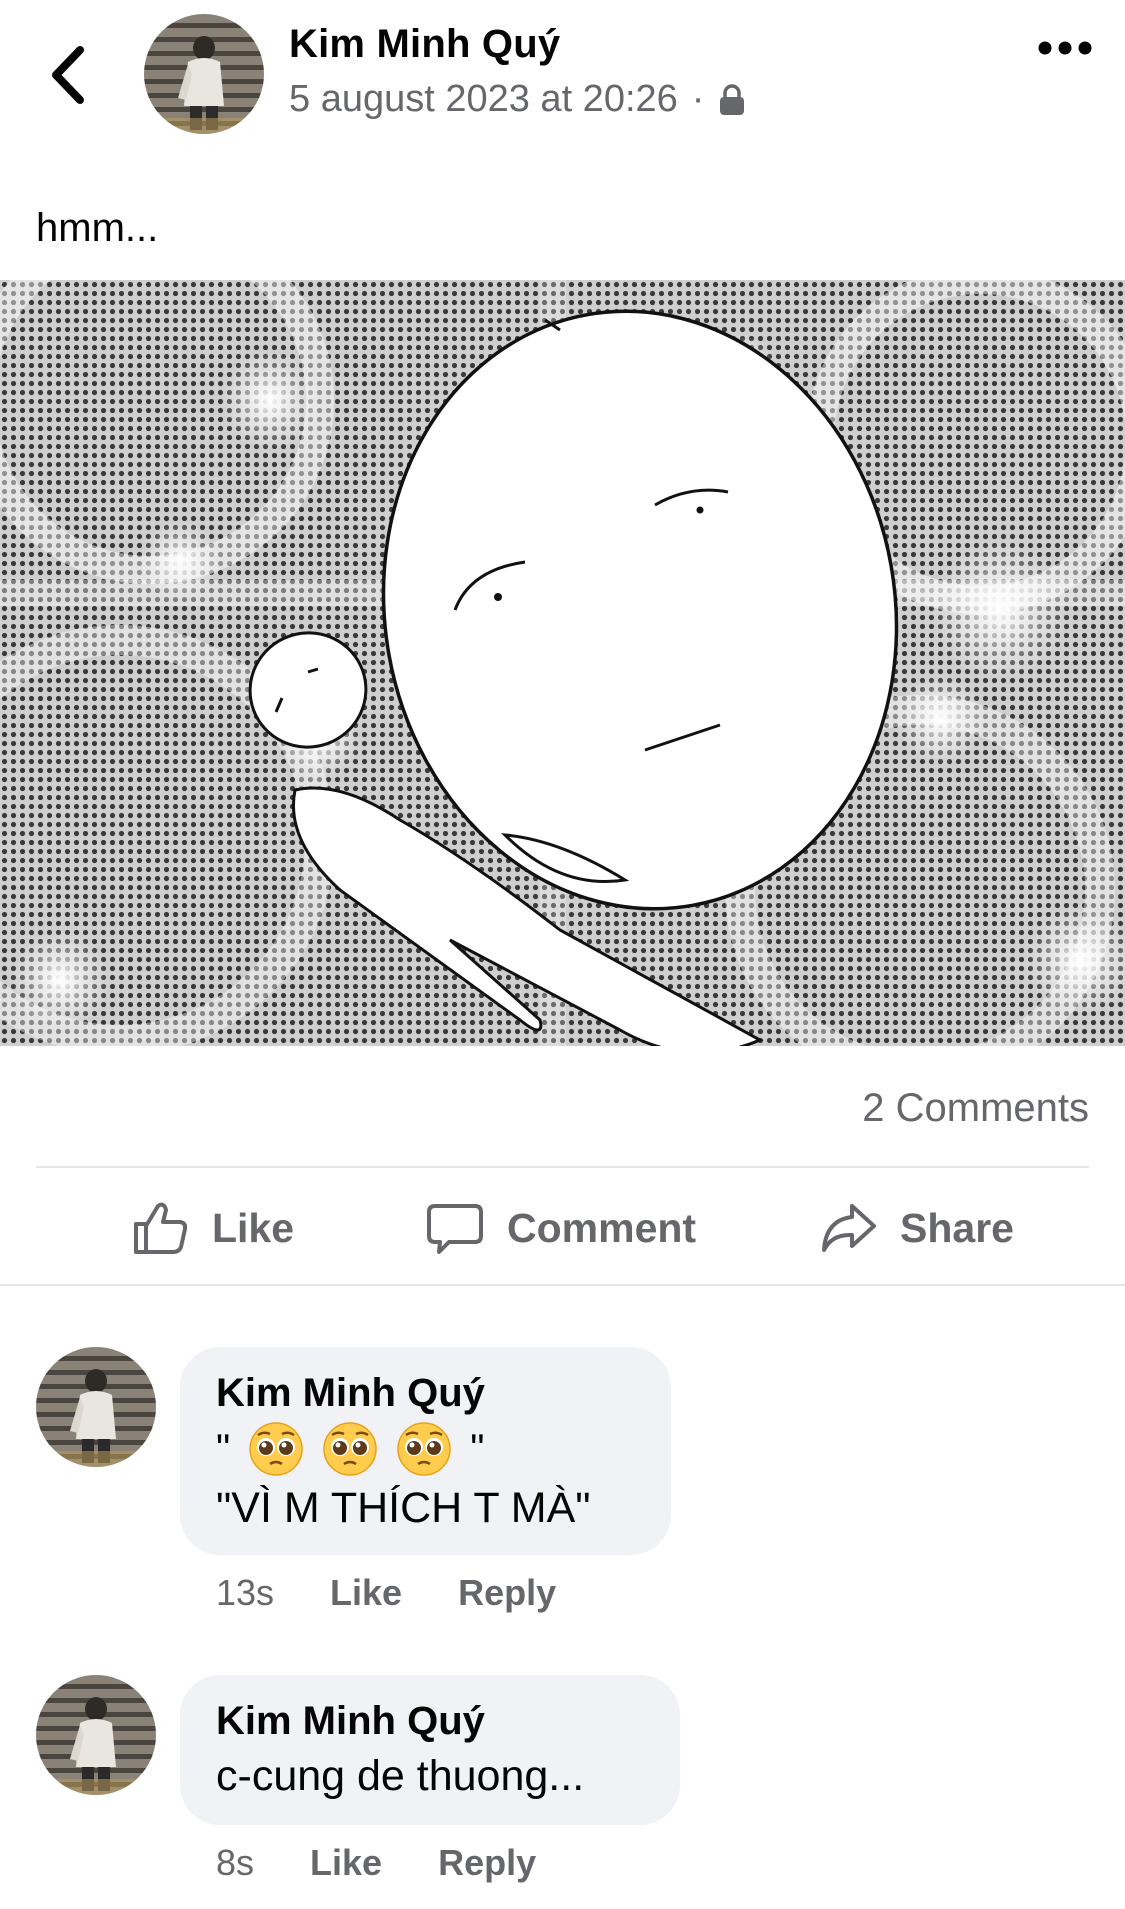 The image size is (1125, 1909). I want to click on comment-meta: 13s Like Reply, so click(386, 1593).